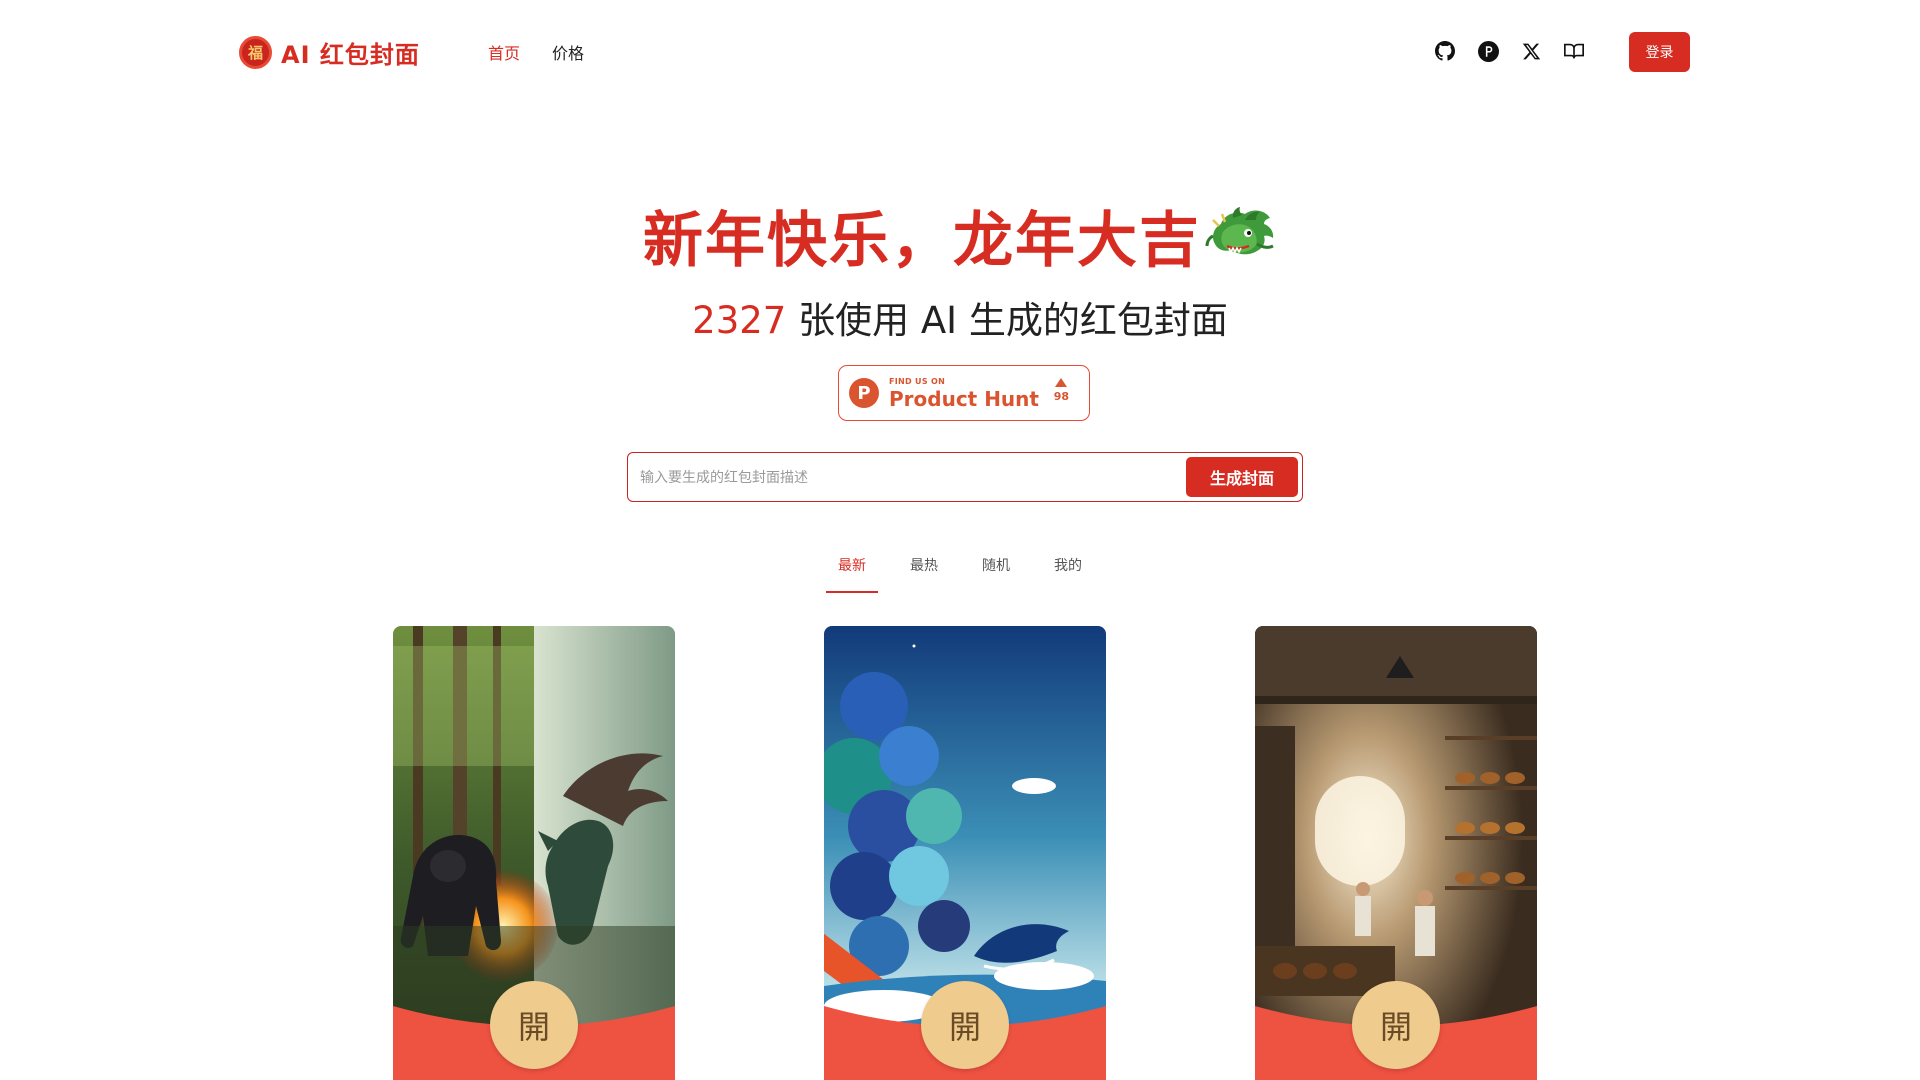 The image size is (1920, 1080). Describe the element at coordinates (960, 52) in the screenshot. I see `site-header: 福 AI 红包封面 首页 价格 登录` at that location.